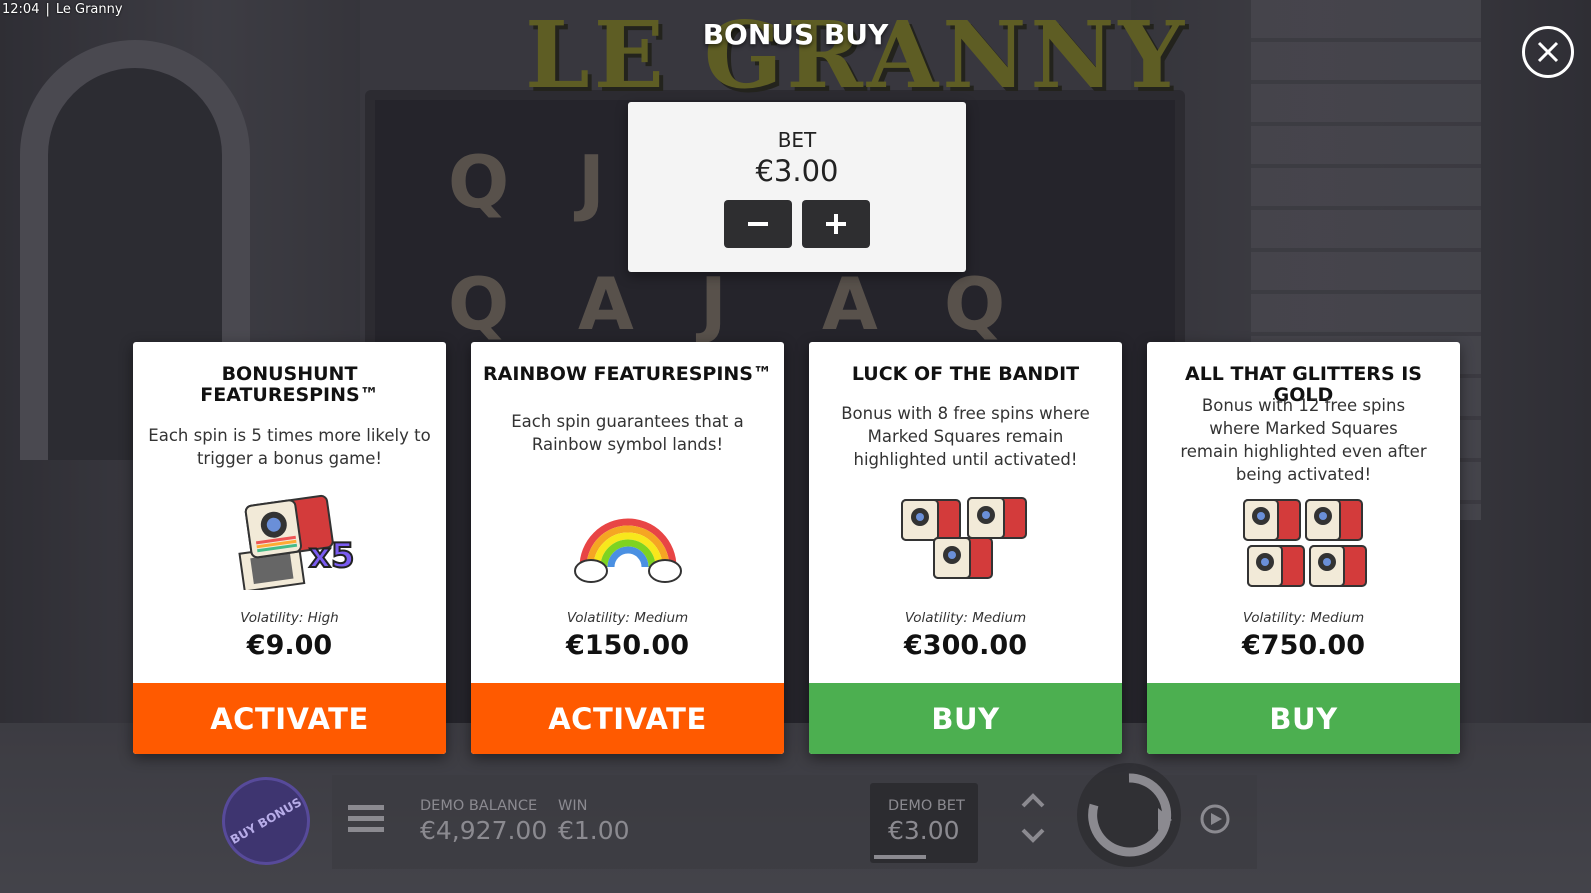 The image size is (1591, 893). I want to click on price: €9.00, so click(289, 645).